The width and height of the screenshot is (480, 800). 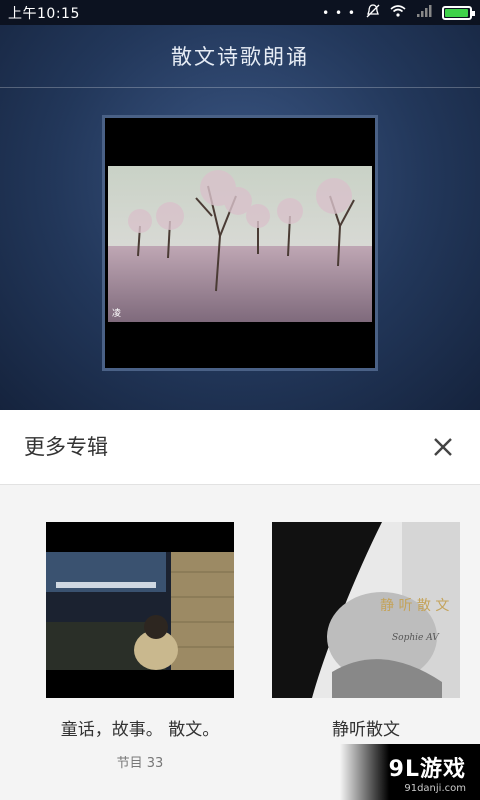 What do you see at coordinates (240, 12) in the screenshot?
I see `status-bar: 上午10:15 • • •` at bounding box center [240, 12].